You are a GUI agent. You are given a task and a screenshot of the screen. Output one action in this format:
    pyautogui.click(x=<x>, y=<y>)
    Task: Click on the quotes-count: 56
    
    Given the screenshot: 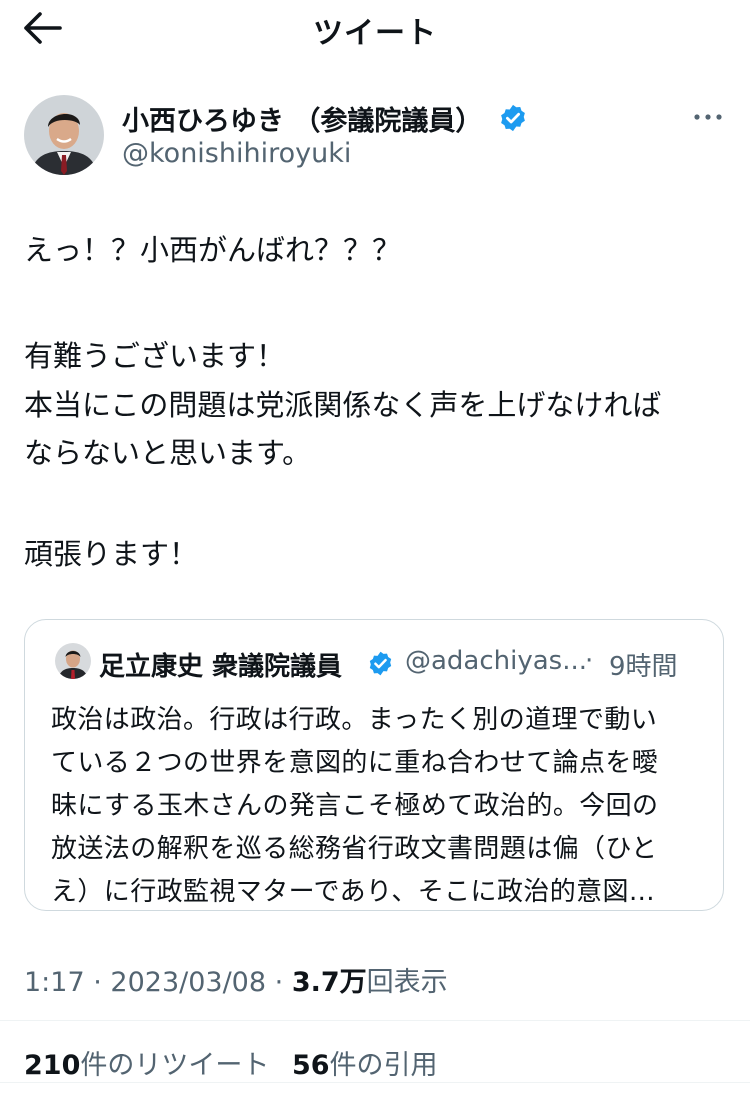 What is the action you would take?
    pyautogui.click(x=310, y=1065)
    